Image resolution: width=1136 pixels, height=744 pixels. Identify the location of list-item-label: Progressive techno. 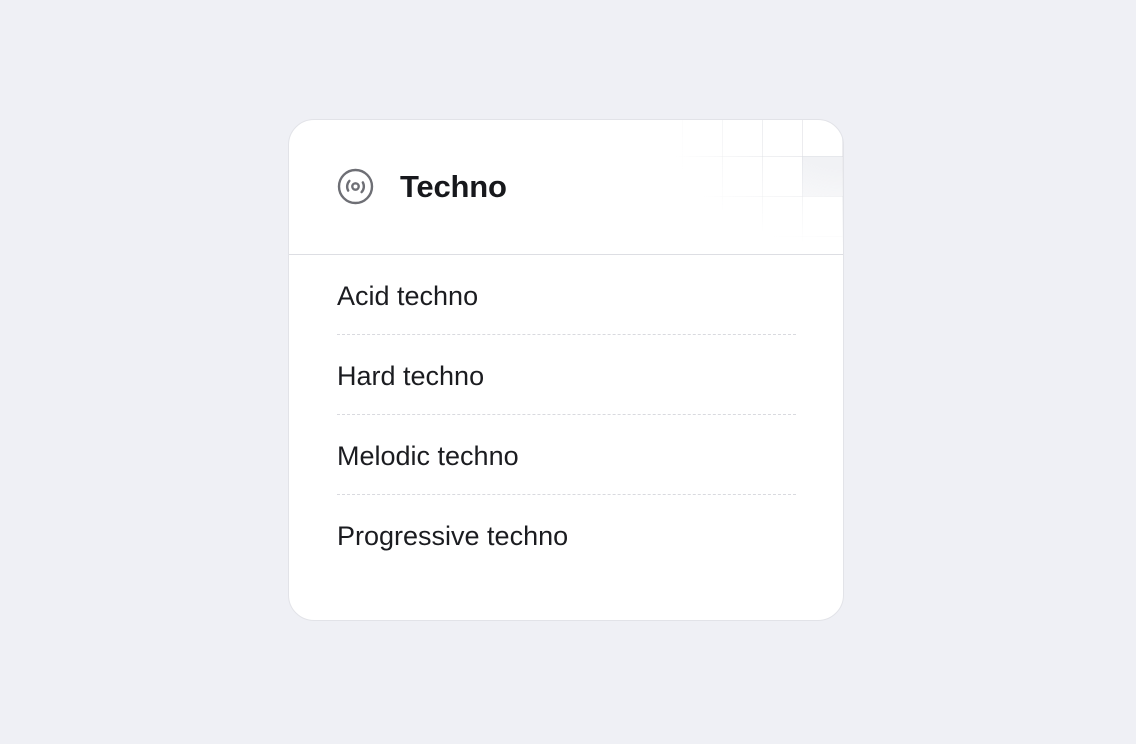
(453, 536).